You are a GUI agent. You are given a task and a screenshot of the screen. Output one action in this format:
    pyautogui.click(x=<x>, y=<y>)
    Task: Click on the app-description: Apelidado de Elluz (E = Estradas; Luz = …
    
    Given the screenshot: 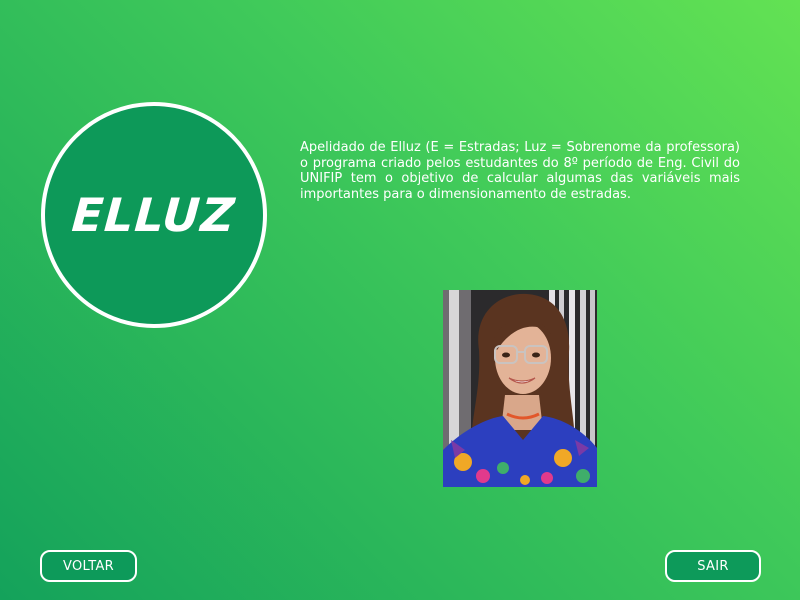 What is the action you would take?
    pyautogui.click(x=520, y=171)
    